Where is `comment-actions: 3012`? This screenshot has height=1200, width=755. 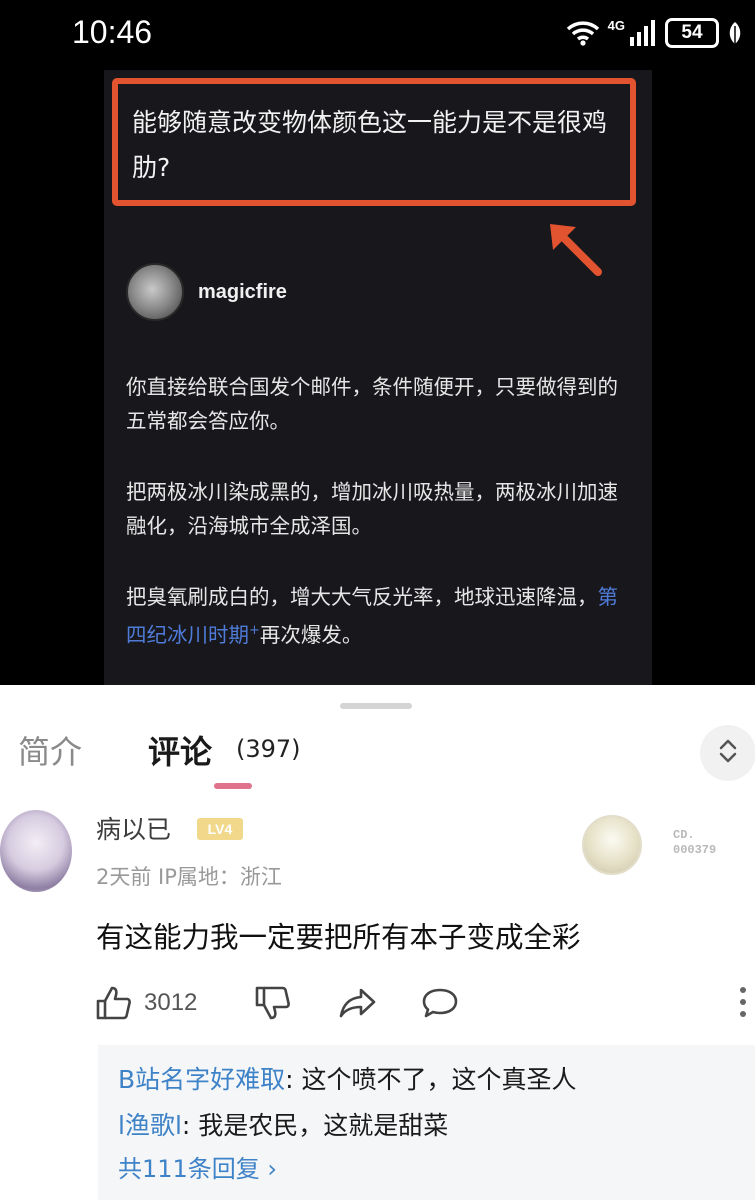 comment-actions: 3012 is located at coordinates (277, 1003).